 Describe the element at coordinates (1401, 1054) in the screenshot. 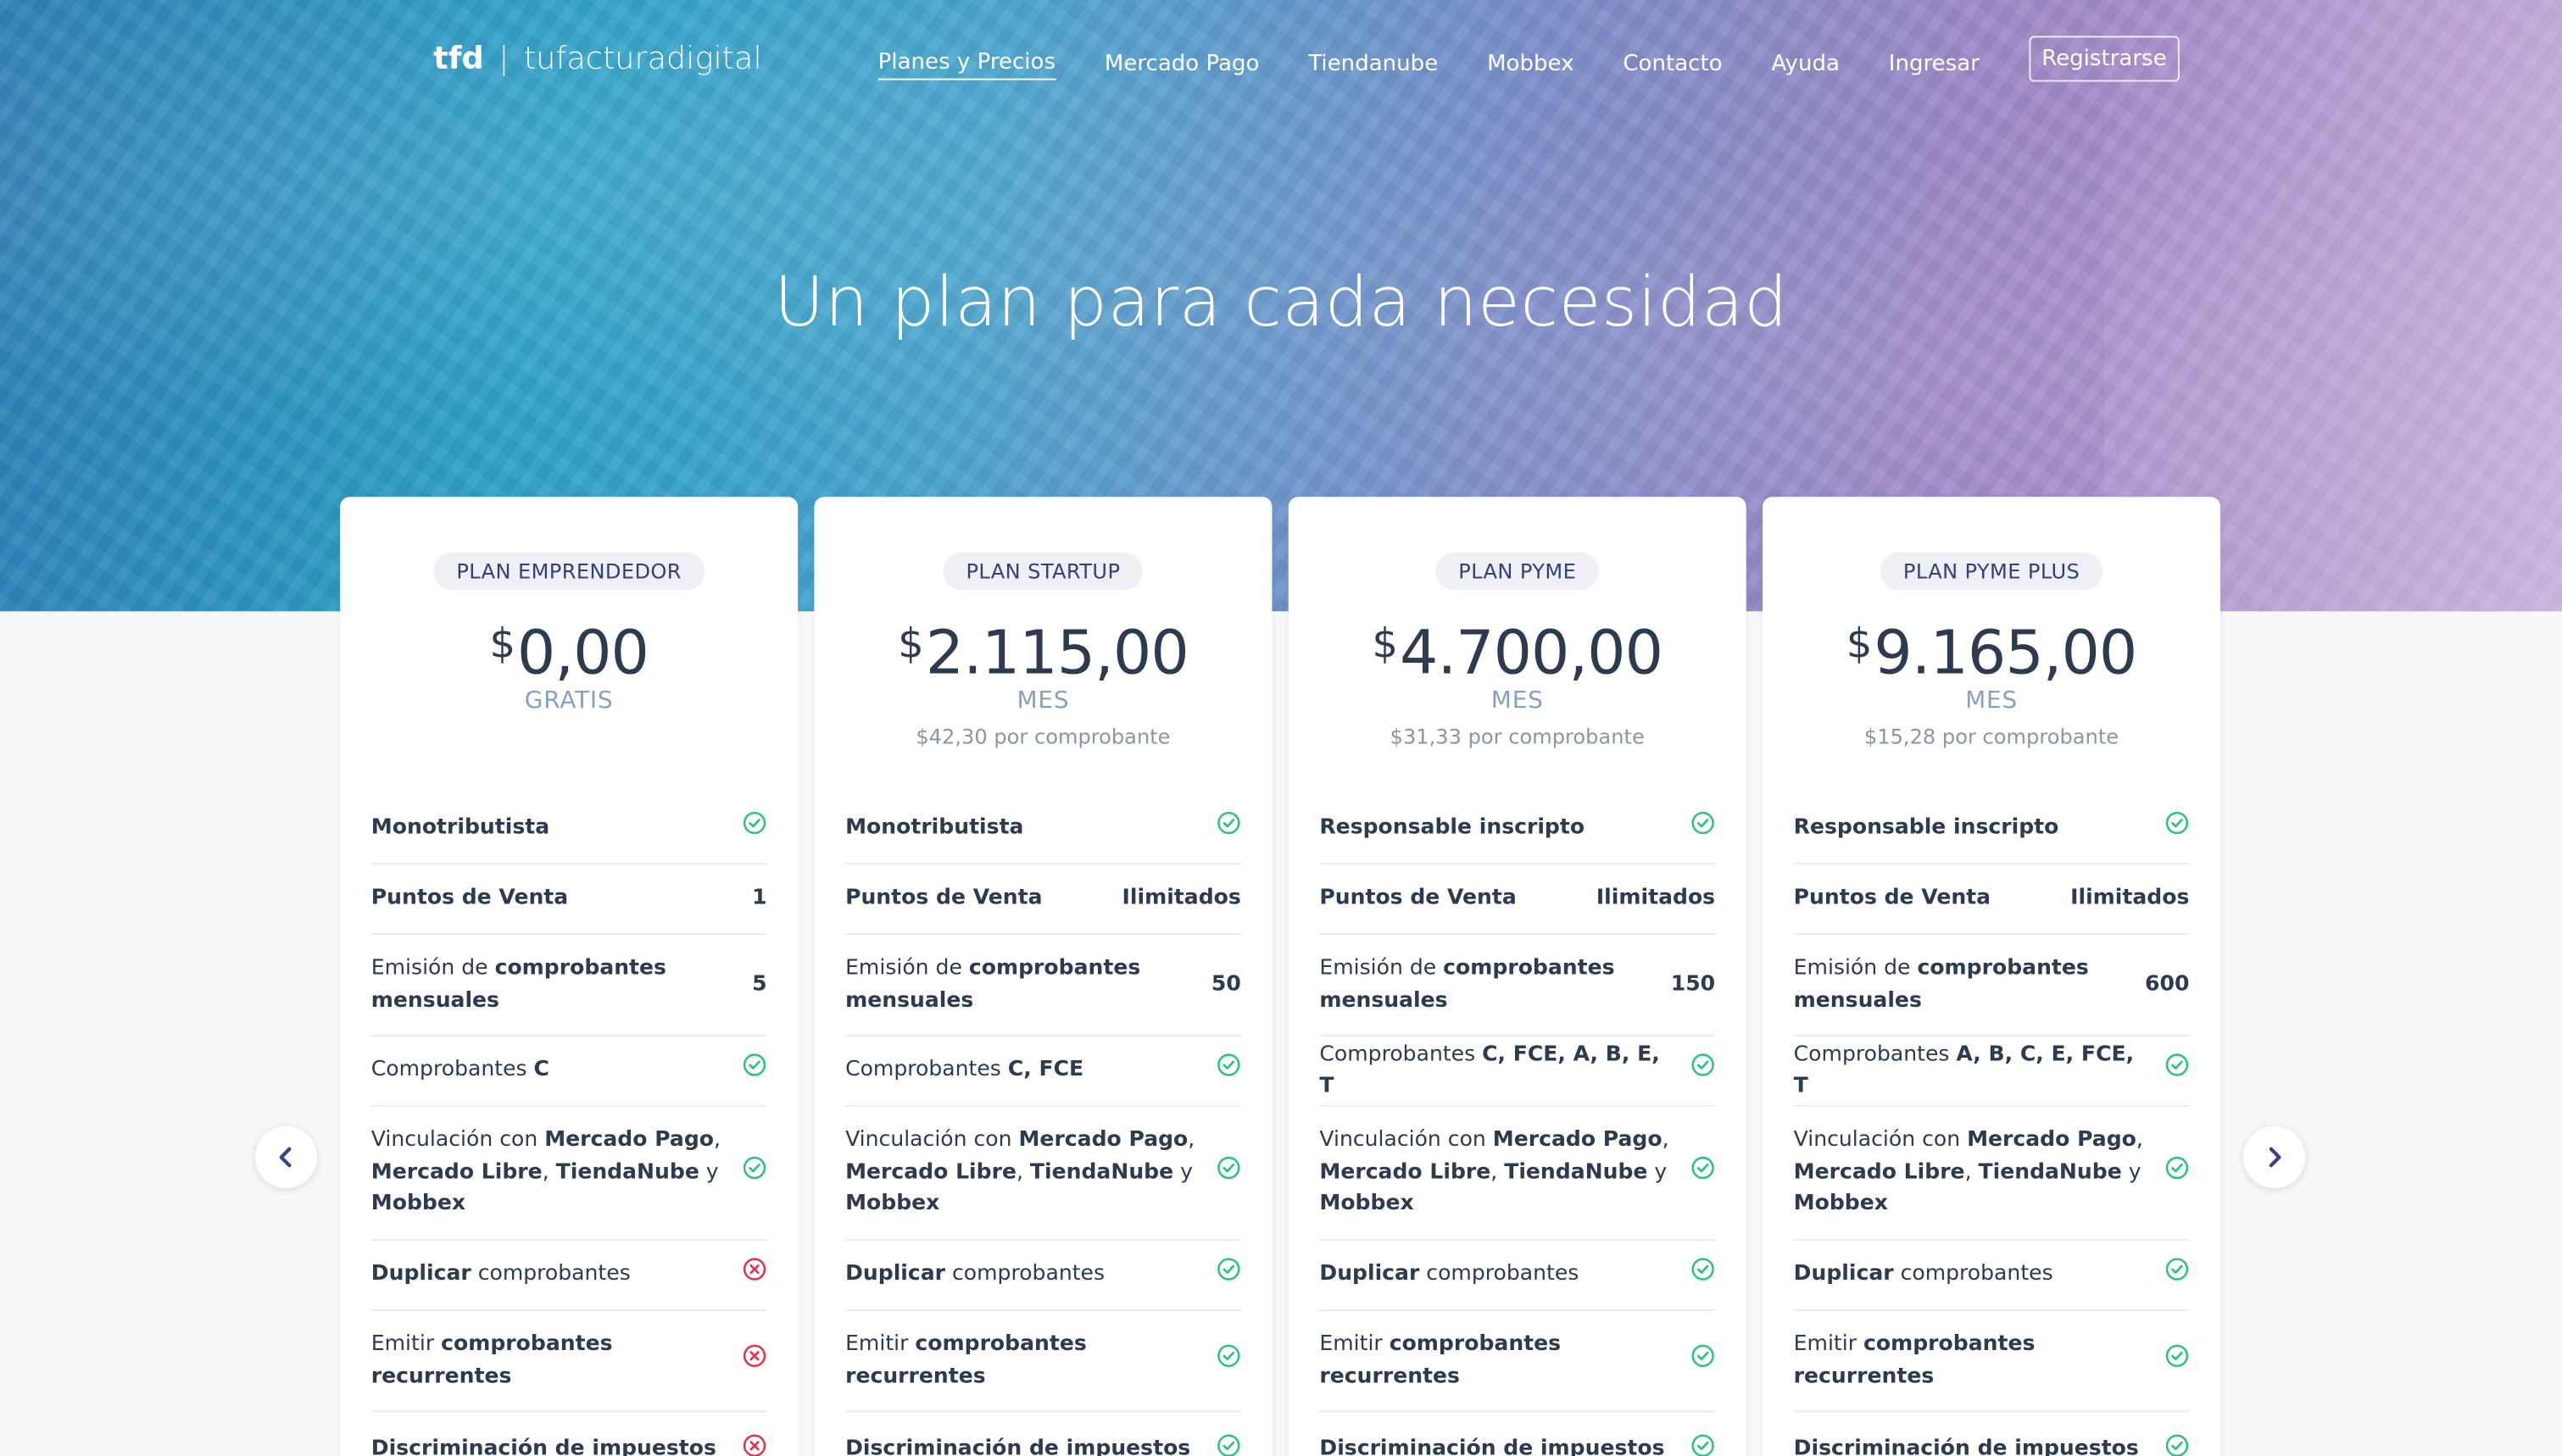

I see `feature-comprobantes-label-a: Comprobantes` at that location.